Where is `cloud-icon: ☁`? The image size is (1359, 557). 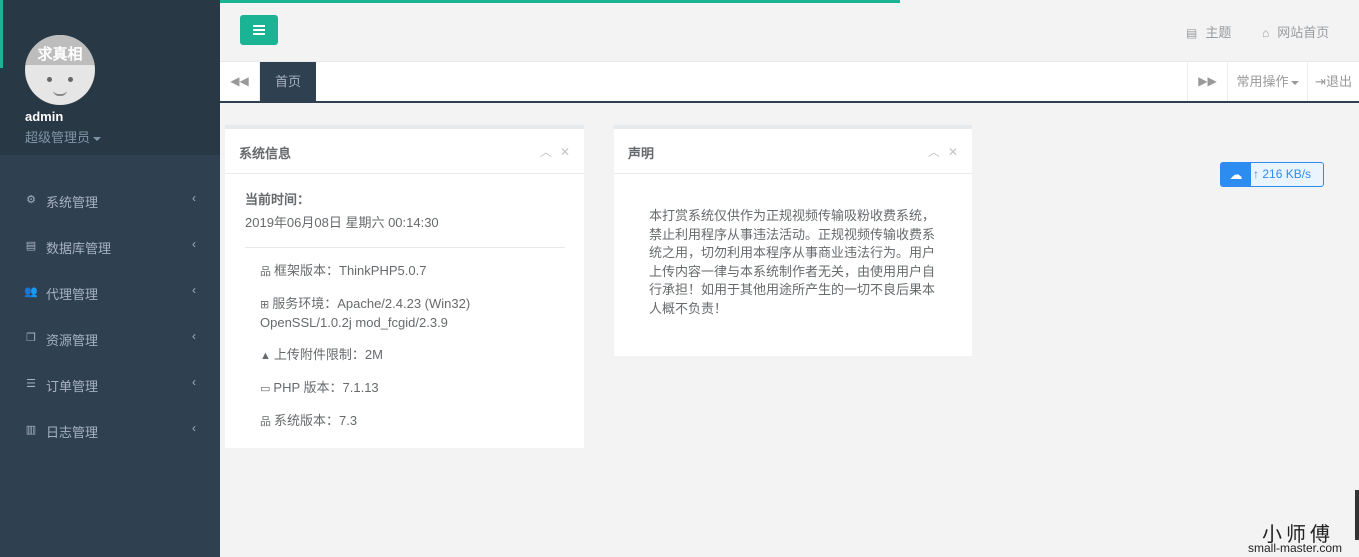
cloud-icon: ☁ is located at coordinates (1236, 174).